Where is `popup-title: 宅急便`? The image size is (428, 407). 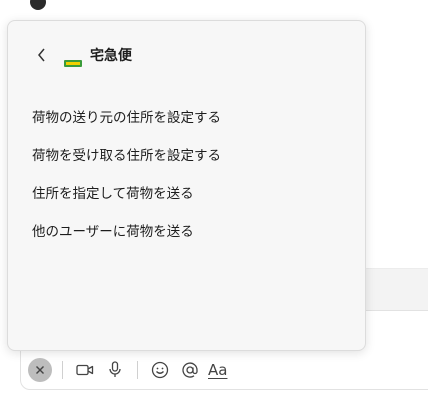 popup-title: 宅急便 is located at coordinates (111, 56).